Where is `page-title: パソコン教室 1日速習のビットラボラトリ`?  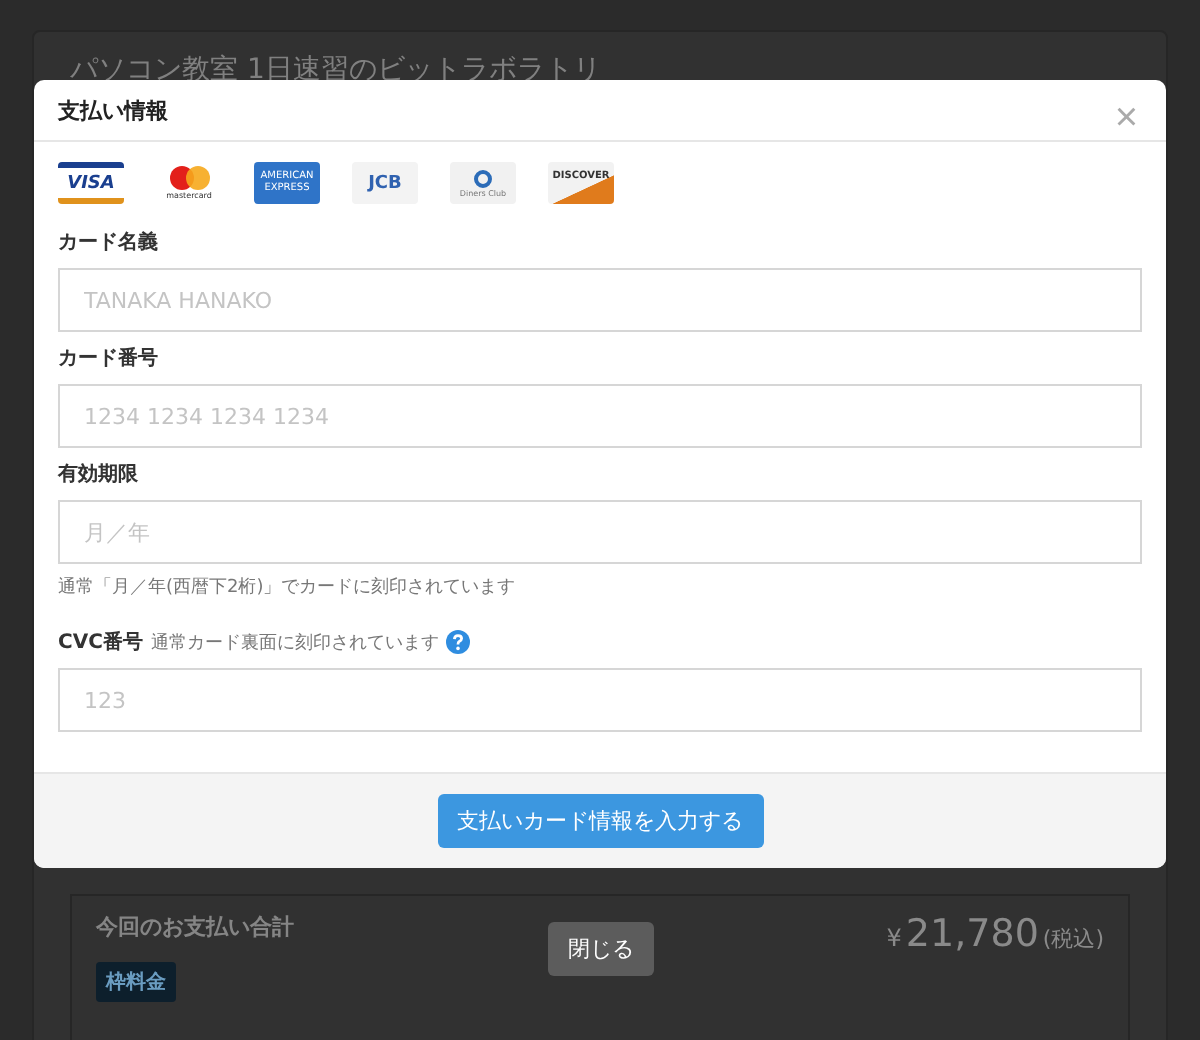
page-title: パソコン教室 1日速習のビットラボラトリ is located at coordinates (336, 70).